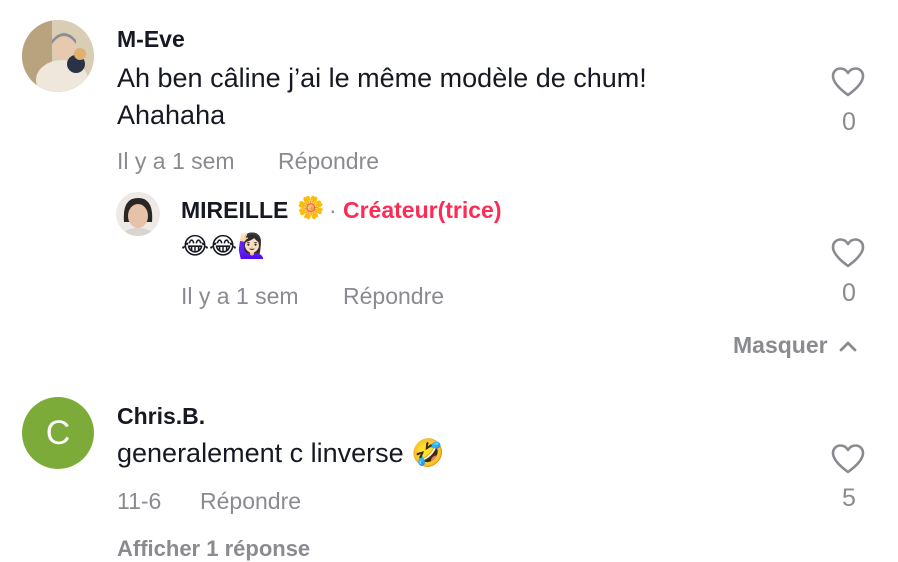 This screenshot has height=562, width=898. What do you see at coordinates (213, 549) in the screenshot?
I see `show-replies-button: Afficher 1 réponse` at bounding box center [213, 549].